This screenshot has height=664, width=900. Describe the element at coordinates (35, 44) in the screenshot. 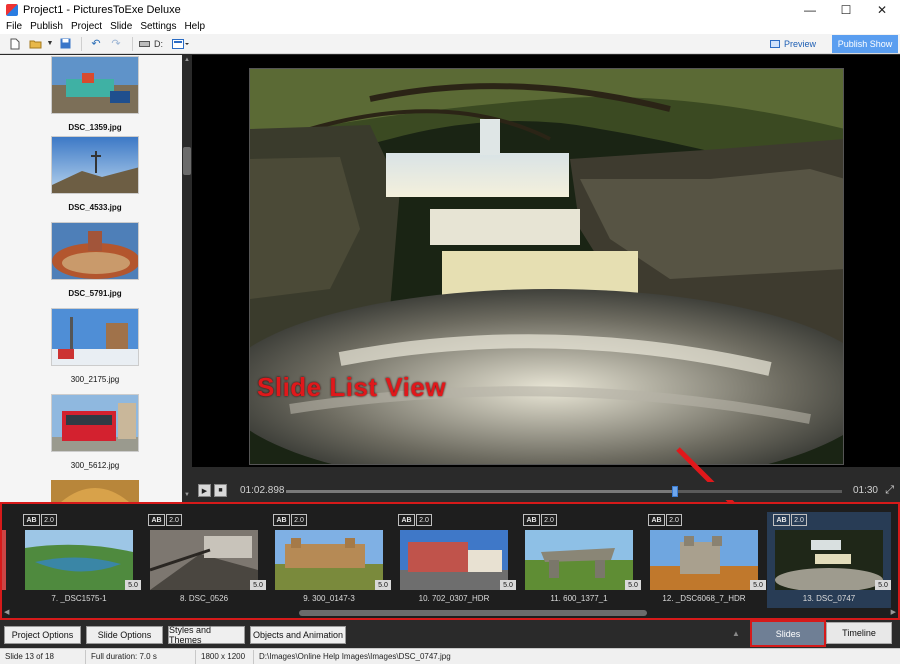

I see `open-folder-icon` at that location.